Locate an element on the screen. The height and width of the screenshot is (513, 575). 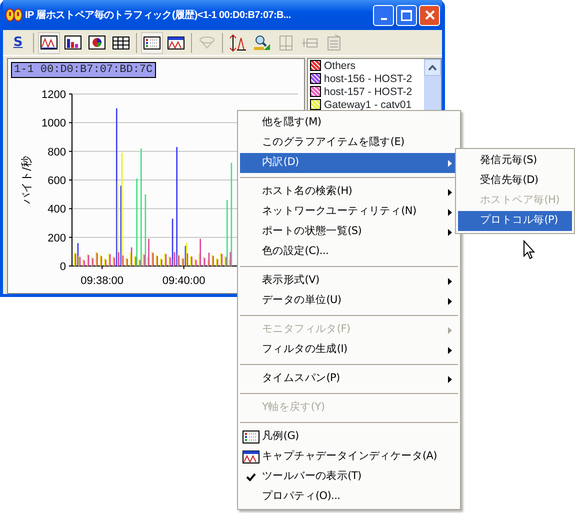
document-icon is located at coordinates (334, 43).